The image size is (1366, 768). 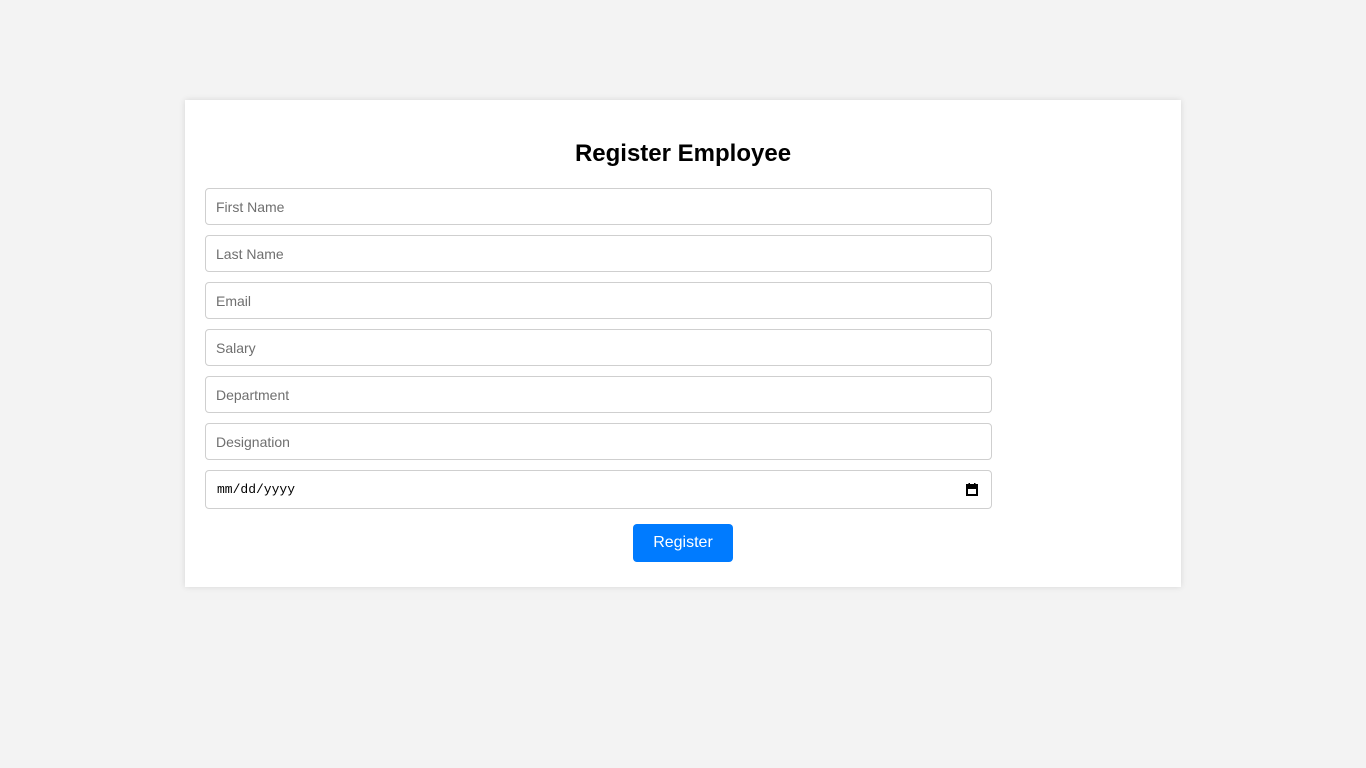 What do you see at coordinates (256, 489) in the screenshot?
I see `date-placeholder: mm/dd/yyyy` at bounding box center [256, 489].